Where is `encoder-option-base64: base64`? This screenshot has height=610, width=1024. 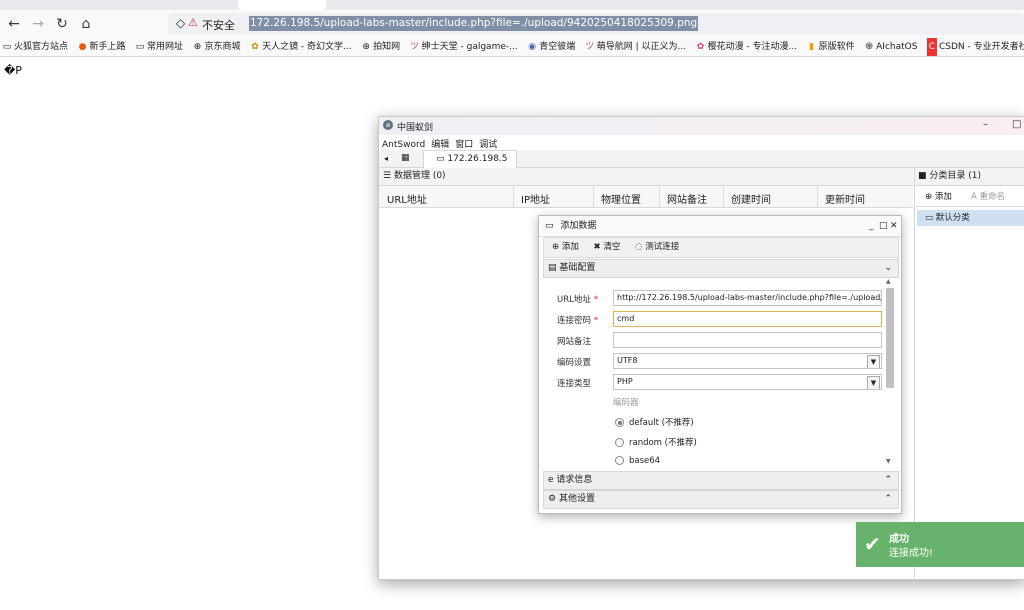
encoder-option-base64: base64 is located at coordinates (637, 461).